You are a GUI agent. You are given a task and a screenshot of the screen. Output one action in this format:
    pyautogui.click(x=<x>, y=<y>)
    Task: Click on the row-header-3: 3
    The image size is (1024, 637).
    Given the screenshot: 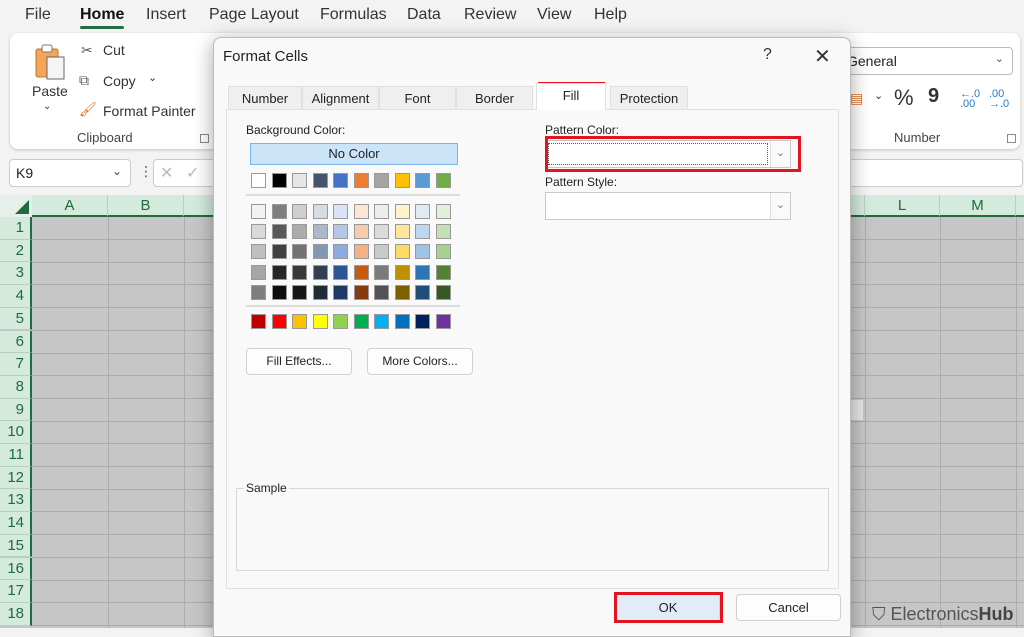 What is the action you would take?
    pyautogui.click(x=16, y=274)
    